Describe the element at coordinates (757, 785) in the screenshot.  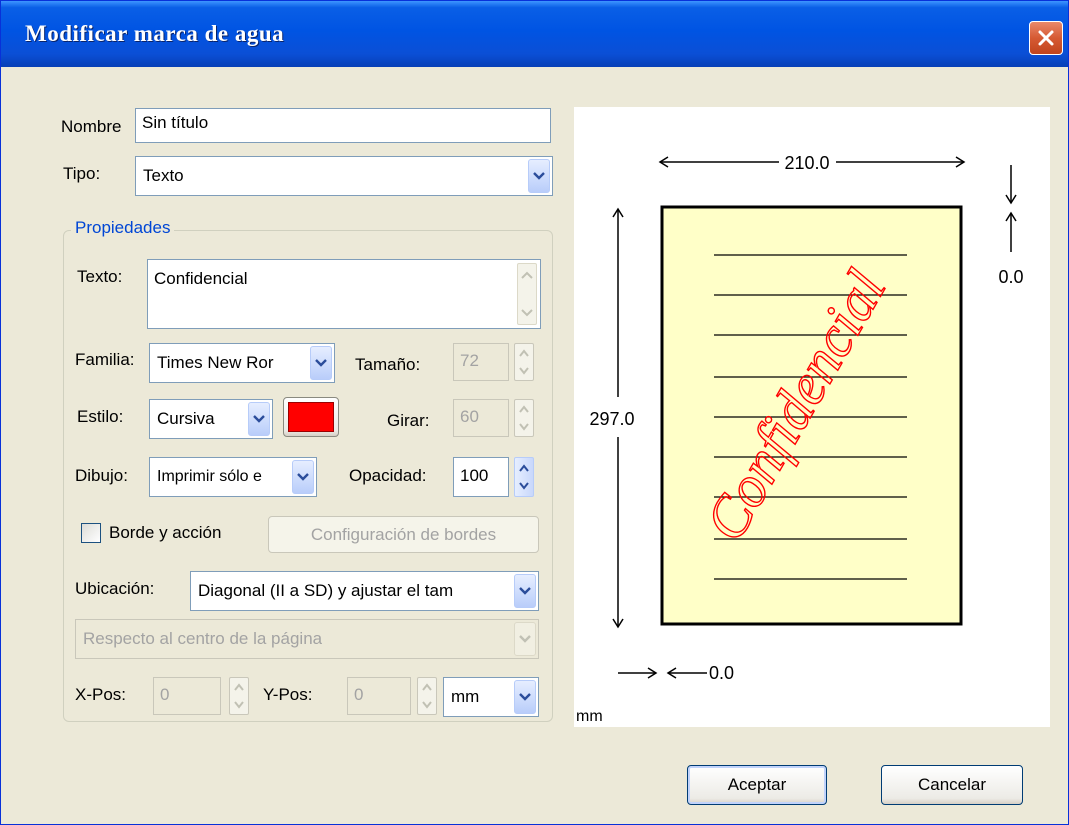
I see `ok-button: Aceptar` at that location.